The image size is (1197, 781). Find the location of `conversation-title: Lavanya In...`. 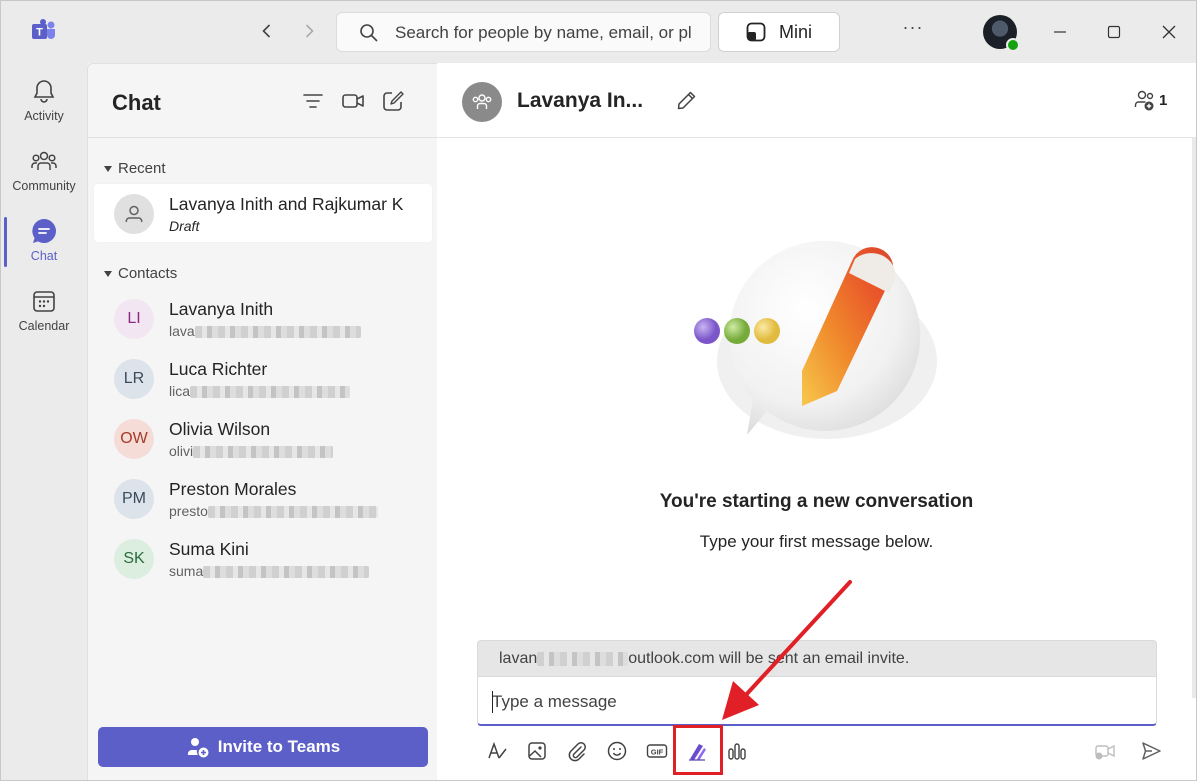

conversation-title: Lavanya In... is located at coordinates (580, 101).